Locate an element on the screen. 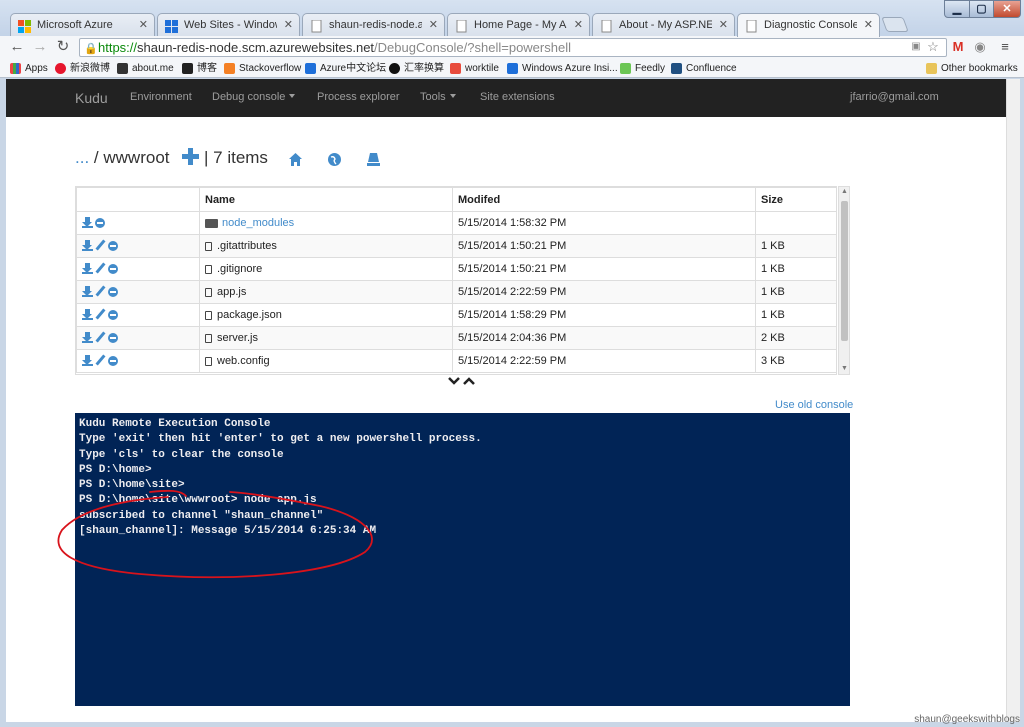  scroll-thumb is located at coordinates (844, 271).